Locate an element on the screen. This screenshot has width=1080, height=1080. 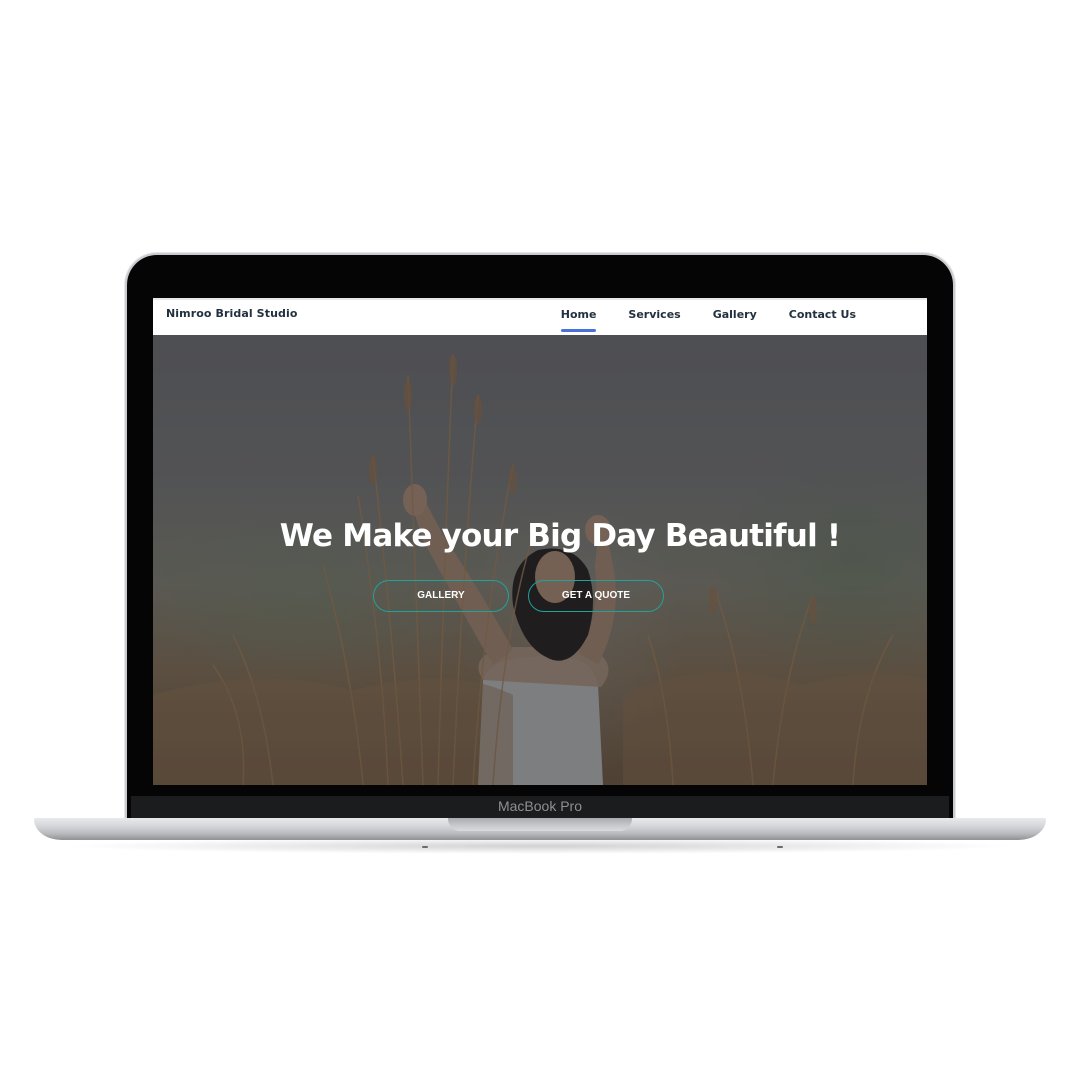
nav-gallery: Gallery is located at coordinates (735, 318).